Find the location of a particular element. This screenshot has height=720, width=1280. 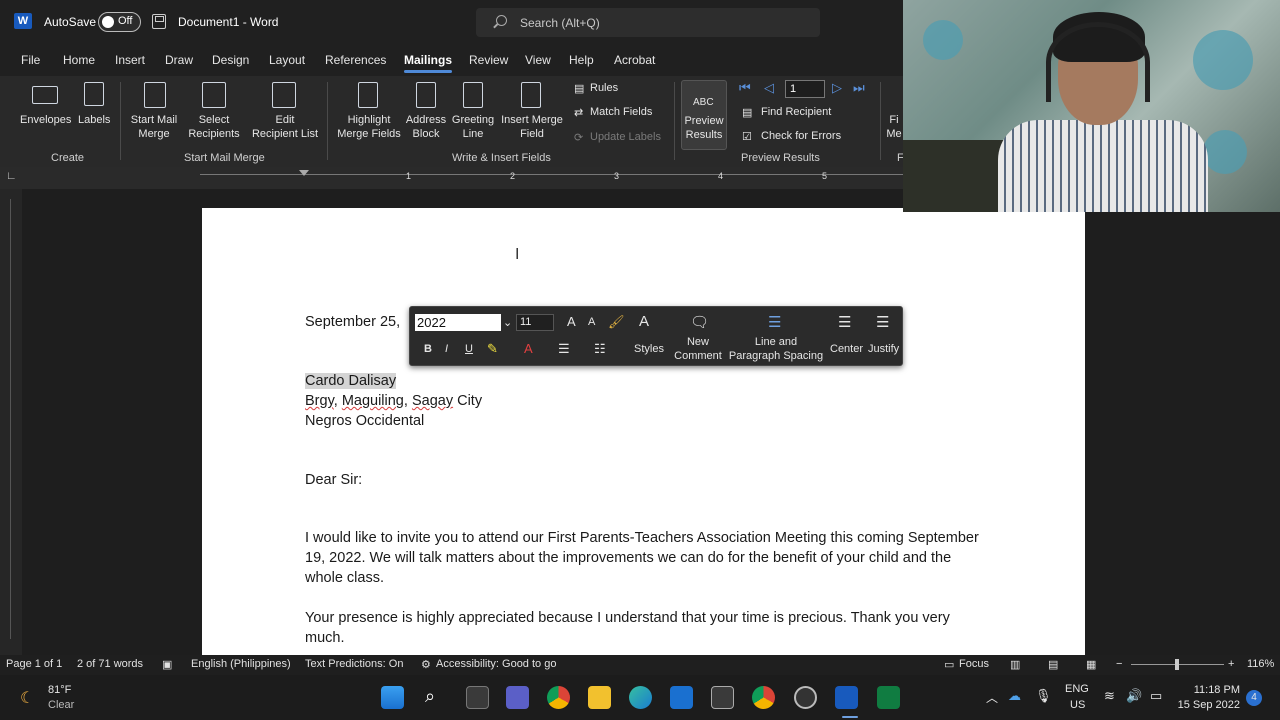

tab-design: Design is located at coordinates (230, 60).